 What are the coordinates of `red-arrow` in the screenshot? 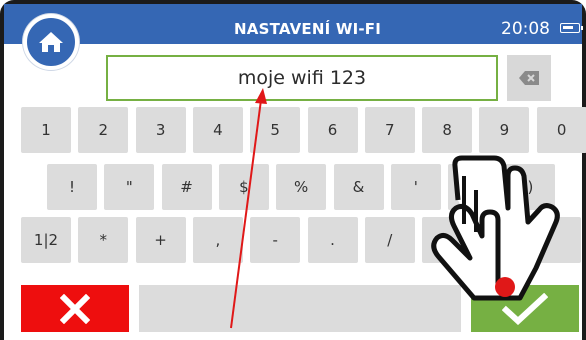 It's located at (248, 208).